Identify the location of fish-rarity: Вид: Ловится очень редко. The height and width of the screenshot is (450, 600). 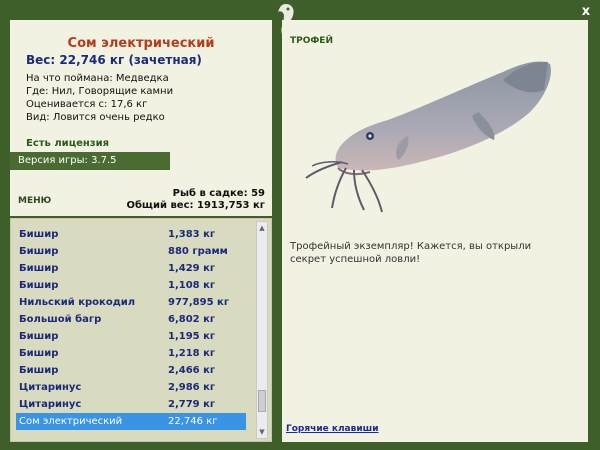
(95, 117).